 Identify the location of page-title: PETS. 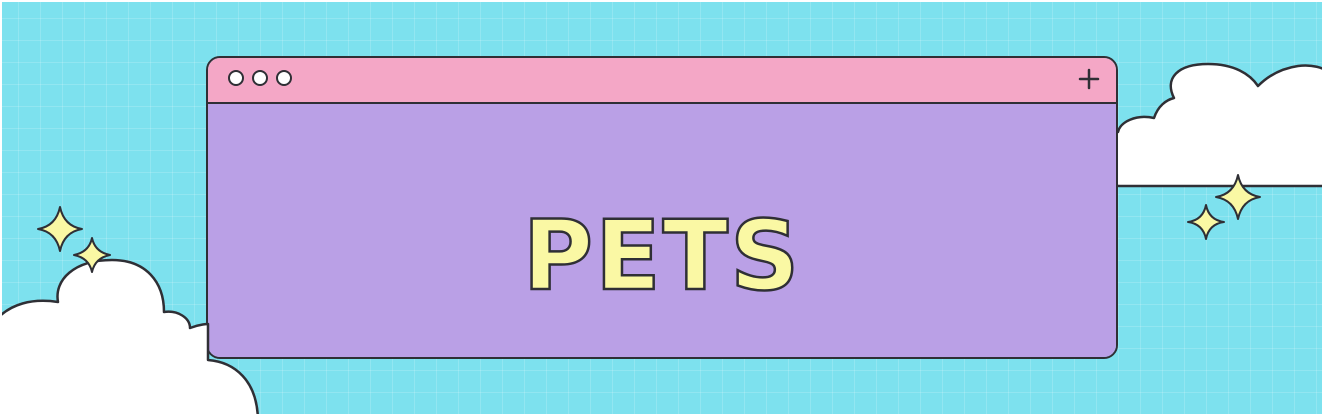
(661, 256).